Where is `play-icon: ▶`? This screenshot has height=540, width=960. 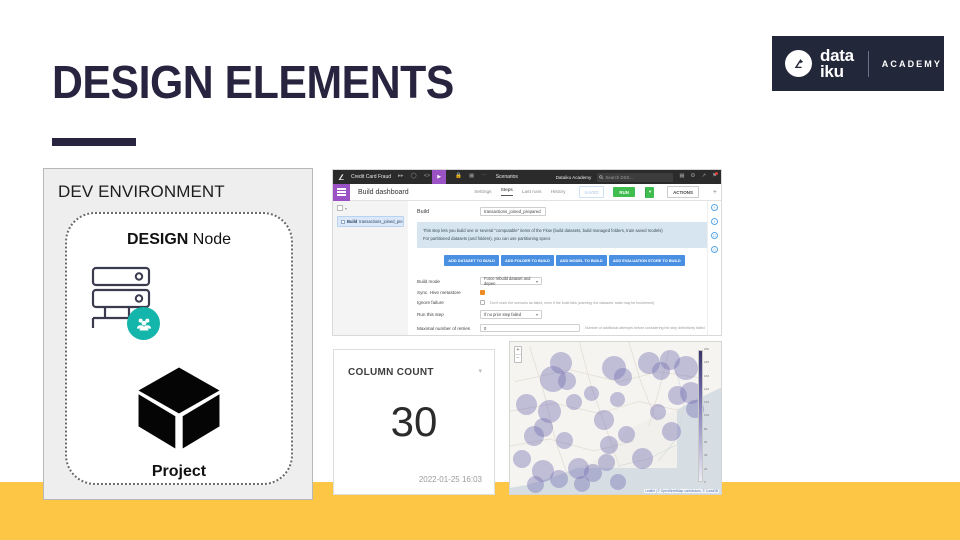
play-icon: ▶ is located at coordinates (439, 177).